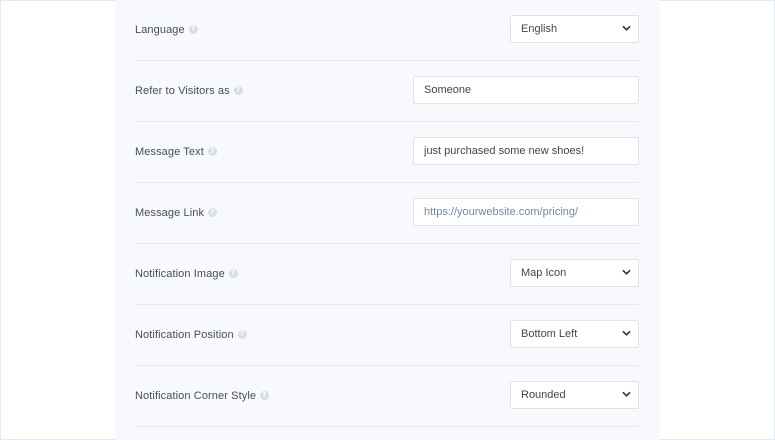  What do you see at coordinates (543, 395) in the screenshot?
I see `select-value: Rounded` at bounding box center [543, 395].